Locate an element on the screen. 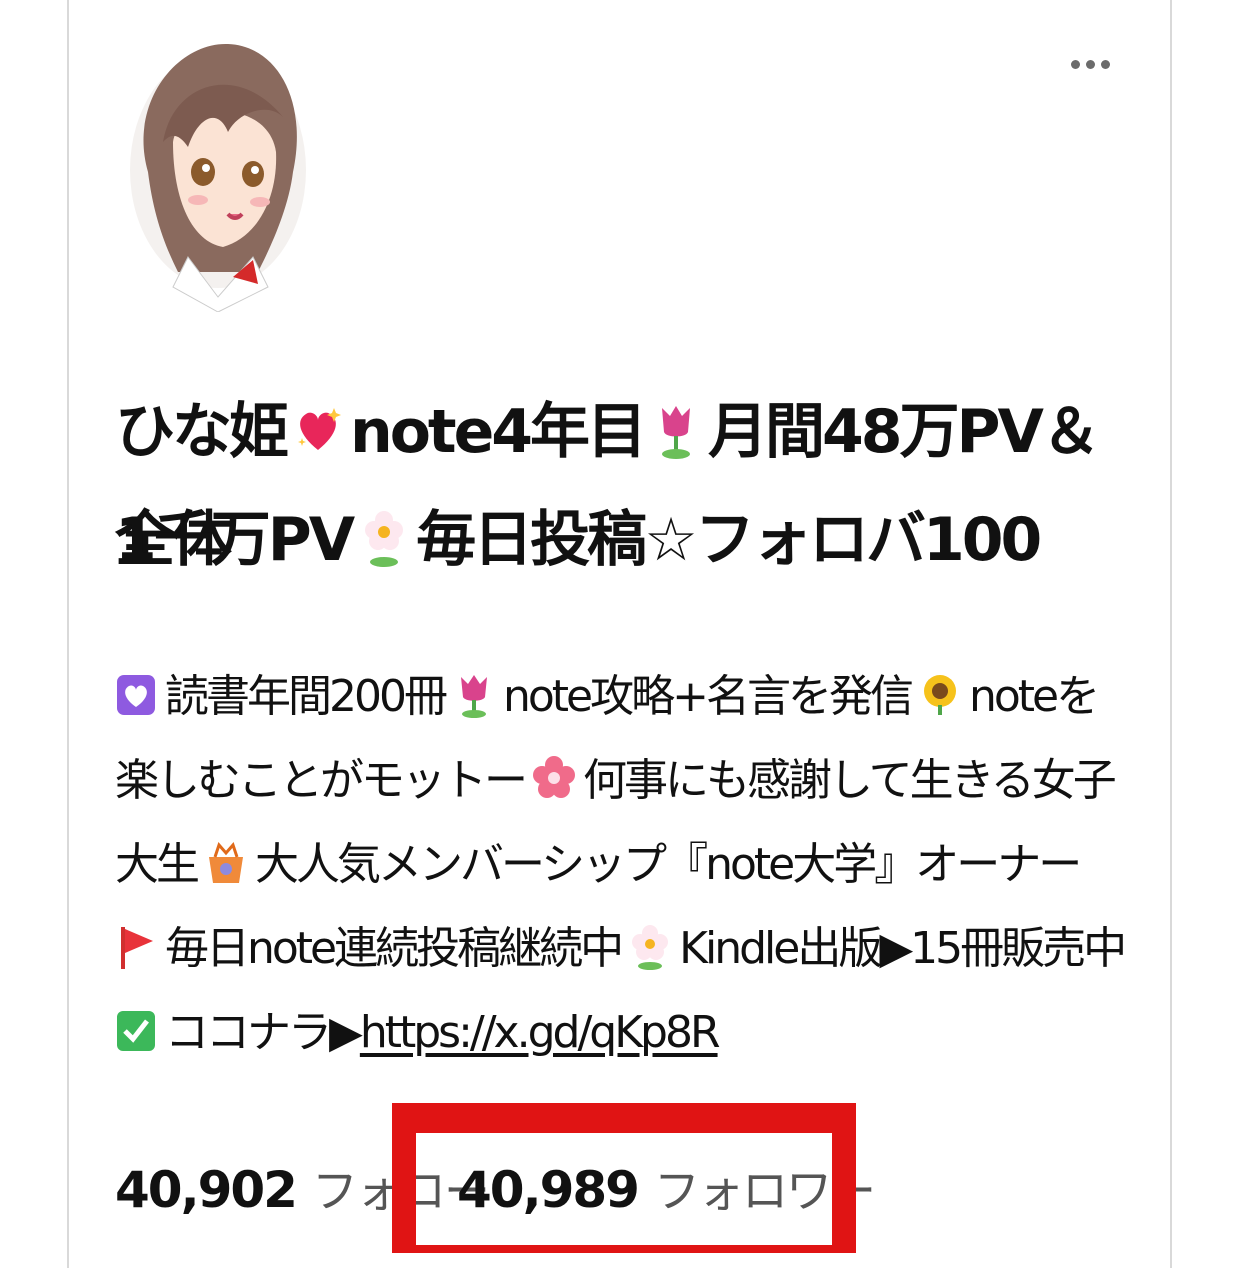  red-flag-icon is located at coordinates (136, 947).